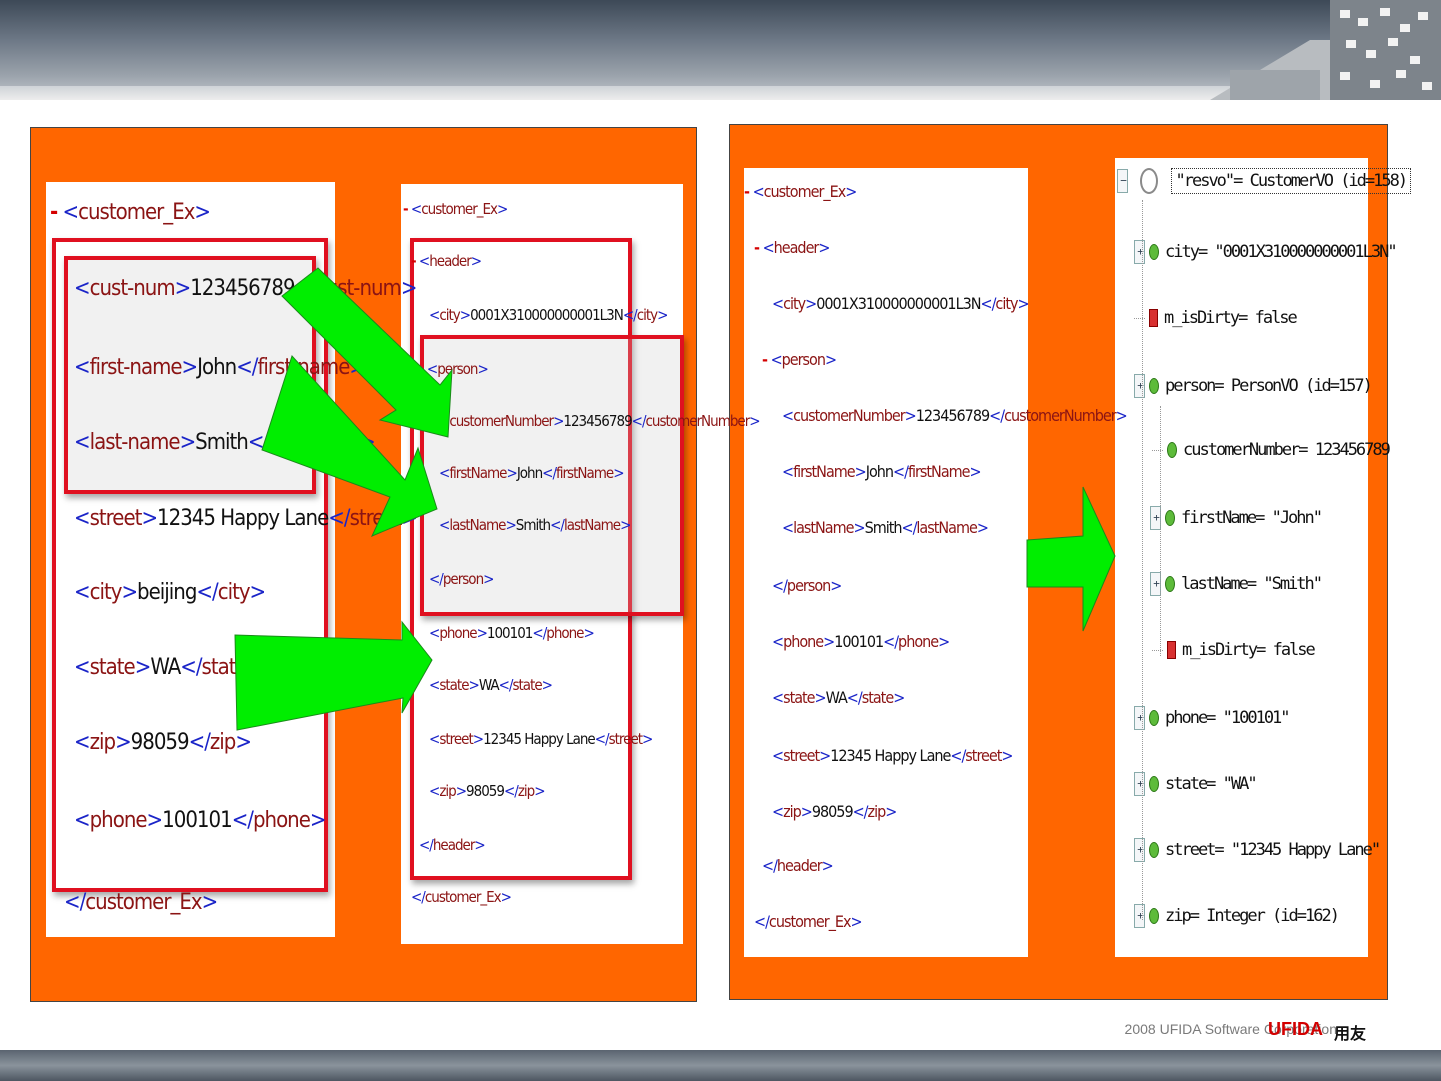 This screenshot has width=1441, height=1081. What do you see at coordinates (1350, 1033) in the screenshot?
I see `ufida-logo-cn: 用友` at bounding box center [1350, 1033].